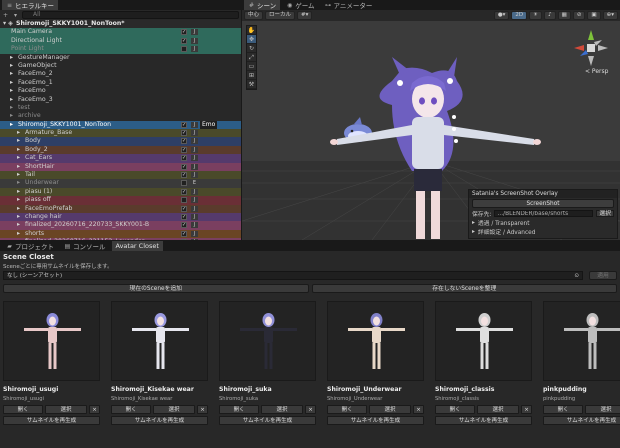 The height and width of the screenshot is (448, 620). I want to click on chevron-down-icon: ▾, so click(15, 15).